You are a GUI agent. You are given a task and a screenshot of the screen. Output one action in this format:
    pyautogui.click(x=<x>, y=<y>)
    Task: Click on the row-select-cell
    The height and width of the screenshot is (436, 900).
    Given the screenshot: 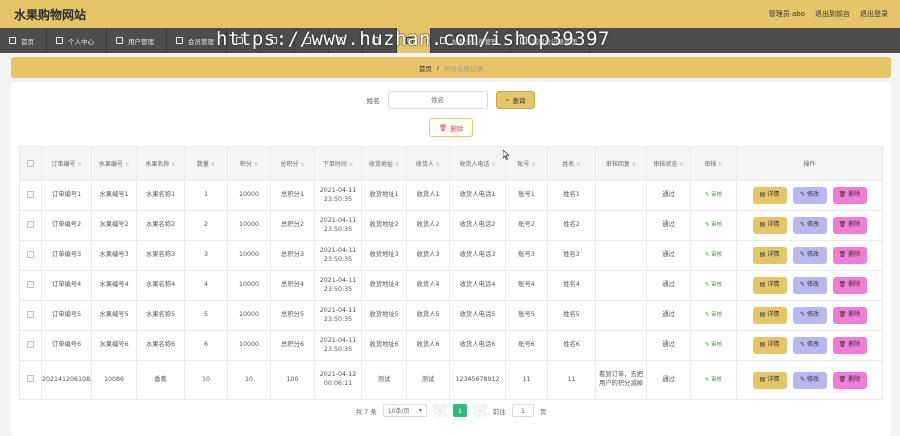 What is the action you would take?
    pyautogui.click(x=30, y=225)
    